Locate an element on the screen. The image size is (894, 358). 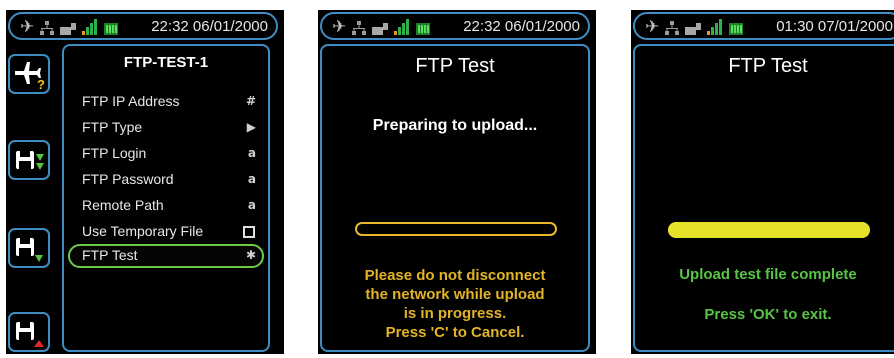
softkey-save is located at coordinates (29, 248).